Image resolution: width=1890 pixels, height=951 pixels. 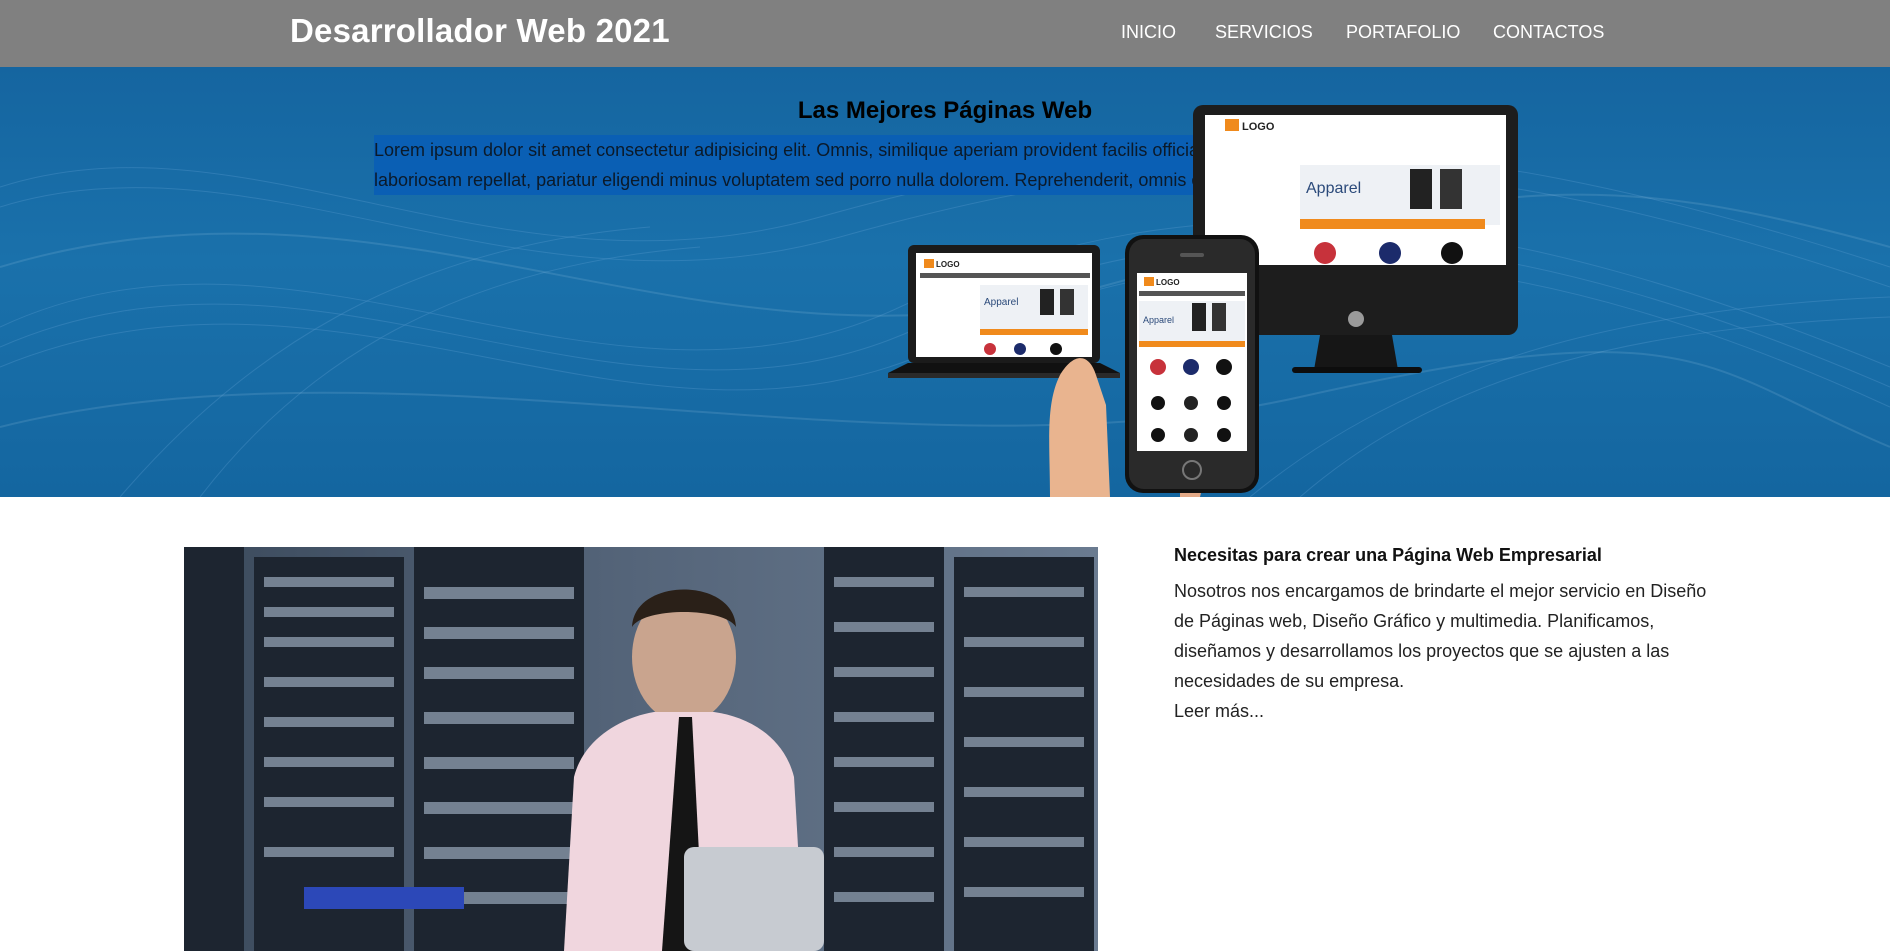 What do you see at coordinates (1548, 32) in the screenshot?
I see `nav-item-contactos: CONTACTOS` at bounding box center [1548, 32].